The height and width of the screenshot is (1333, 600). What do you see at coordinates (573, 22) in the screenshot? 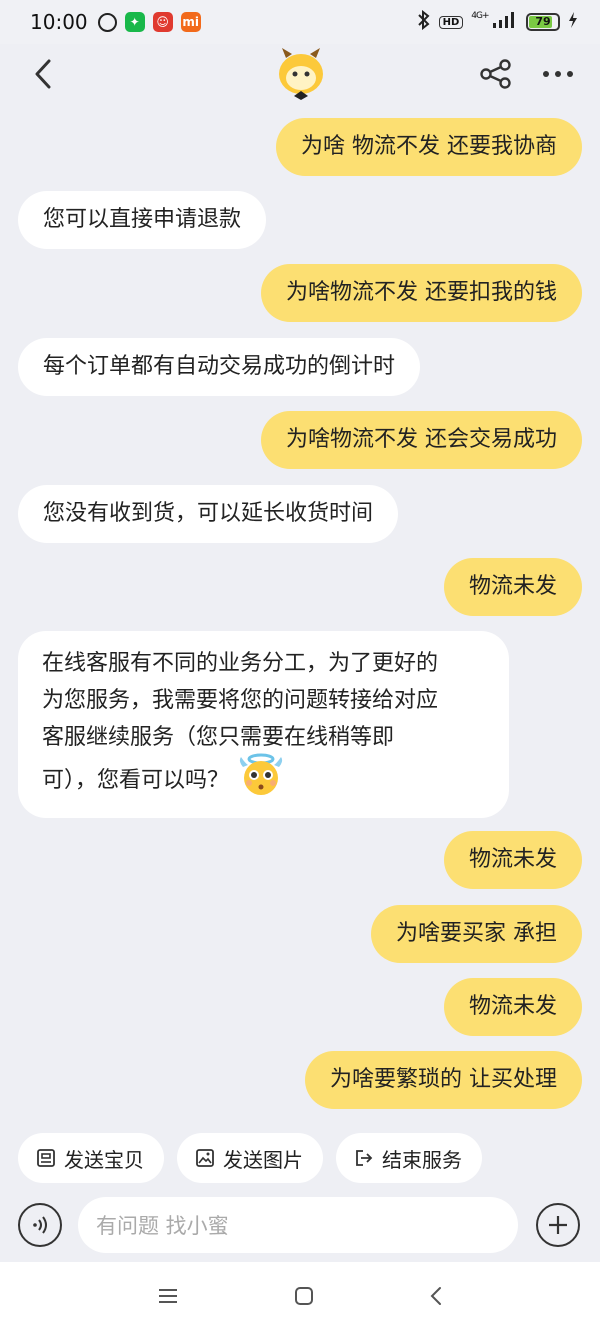
I see `charging-icon` at bounding box center [573, 22].